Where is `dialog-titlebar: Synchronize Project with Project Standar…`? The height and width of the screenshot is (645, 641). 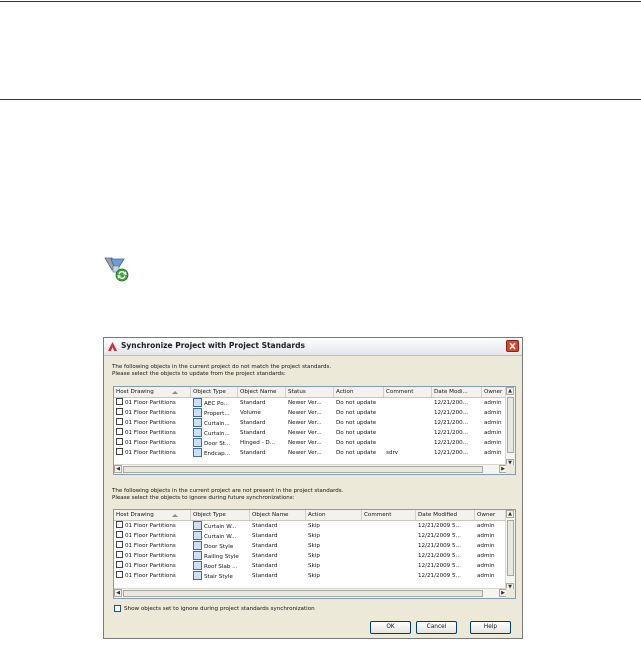 dialog-titlebar: Synchronize Project with Project Standar… is located at coordinates (313, 347).